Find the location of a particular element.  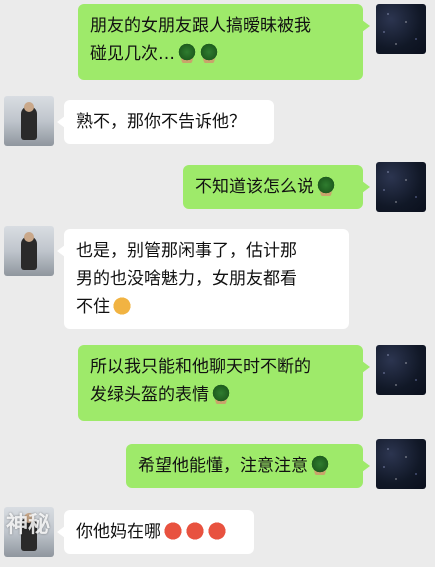

message-2-line-1: 熟不，那你不告诉他？ is located at coordinates (161, 122).